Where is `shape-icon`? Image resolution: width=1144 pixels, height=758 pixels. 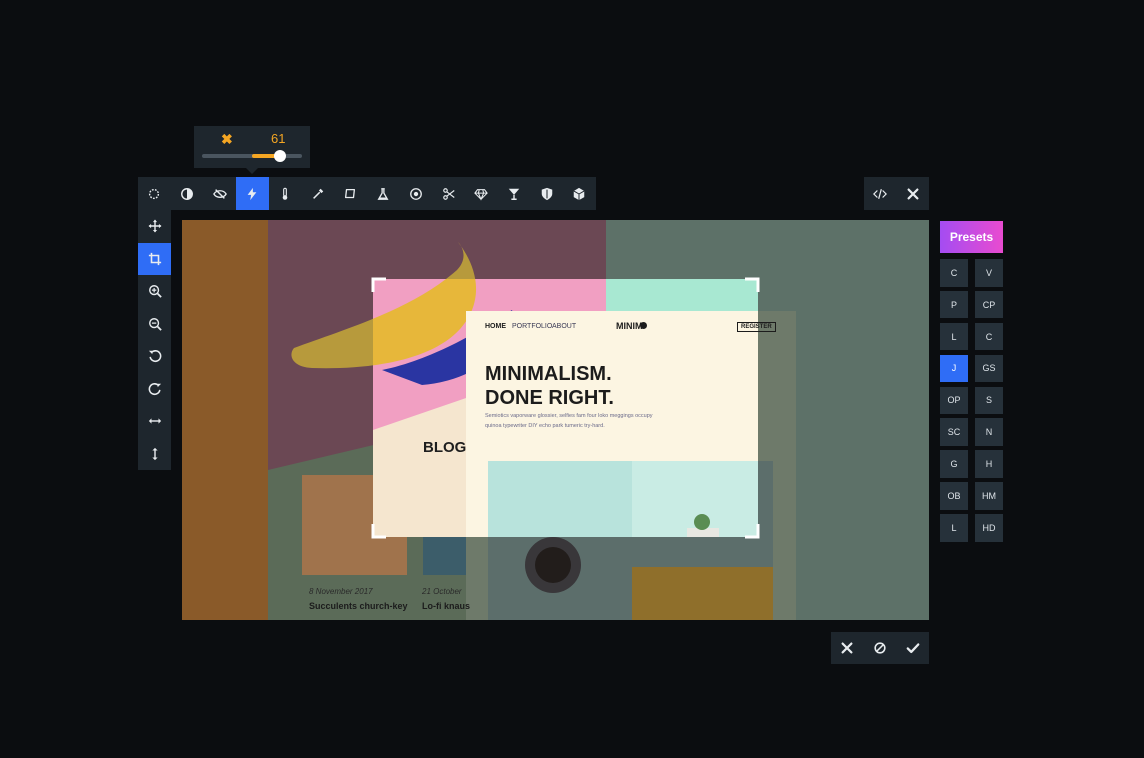 shape-icon is located at coordinates (350, 194).